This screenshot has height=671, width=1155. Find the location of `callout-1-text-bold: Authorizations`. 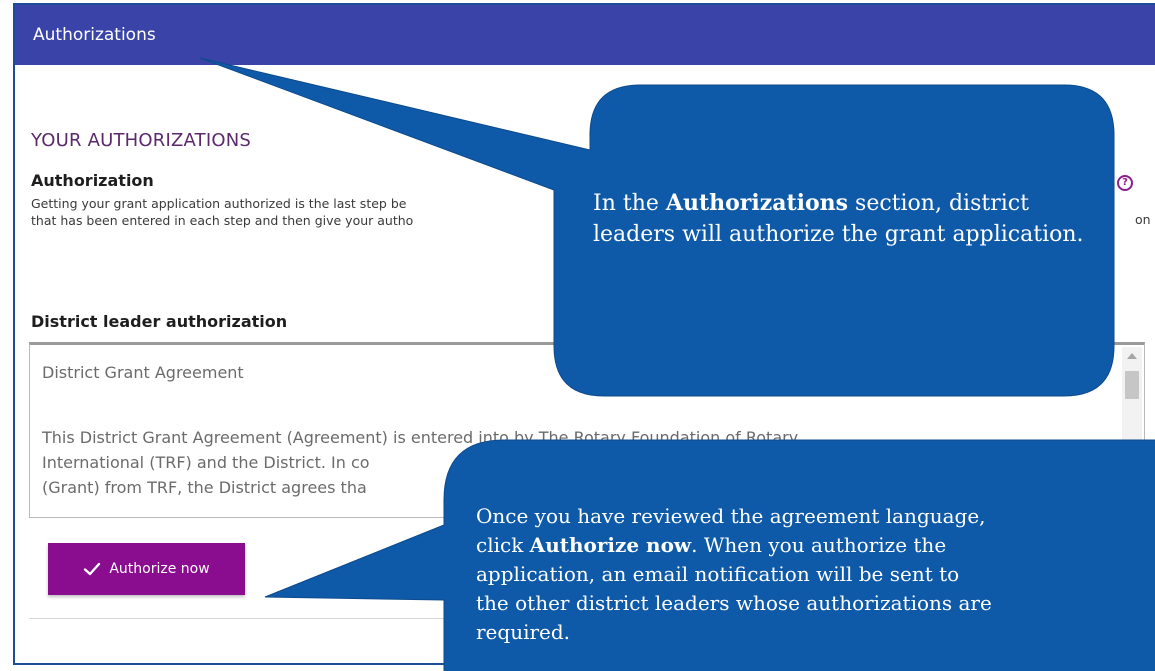

callout-1-text-bold: Authorizations is located at coordinates (757, 203).